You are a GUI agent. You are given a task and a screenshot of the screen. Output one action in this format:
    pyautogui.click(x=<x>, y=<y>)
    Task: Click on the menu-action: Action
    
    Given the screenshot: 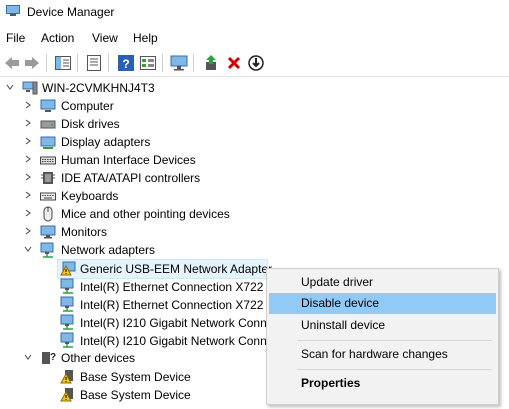 What is the action you would take?
    pyautogui.click(x=57, y=38)
    